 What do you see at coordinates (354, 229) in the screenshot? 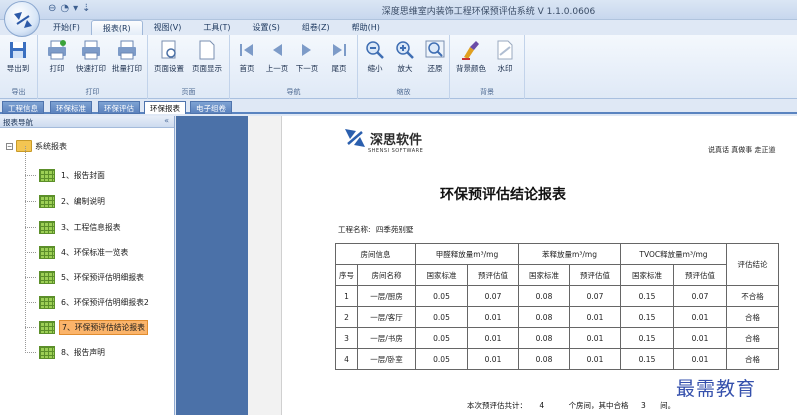
I see `project-label: 工程名称:` at bounding box center [354, 229].